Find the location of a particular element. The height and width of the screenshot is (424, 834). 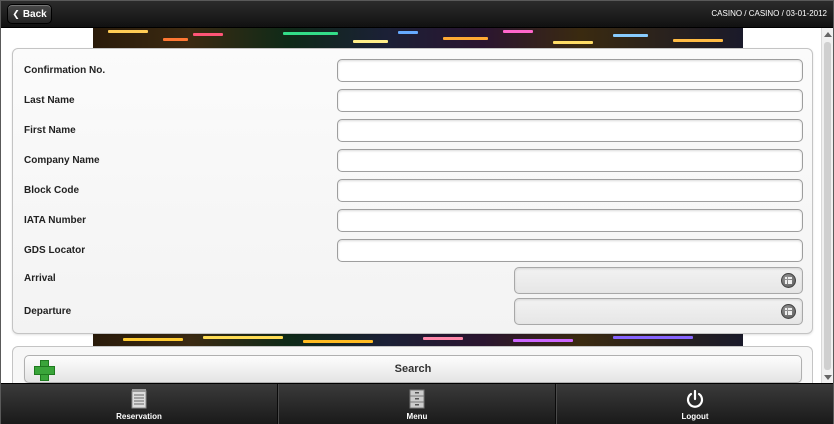

field-row-departure: Departure is located at coordinates (412, 311).